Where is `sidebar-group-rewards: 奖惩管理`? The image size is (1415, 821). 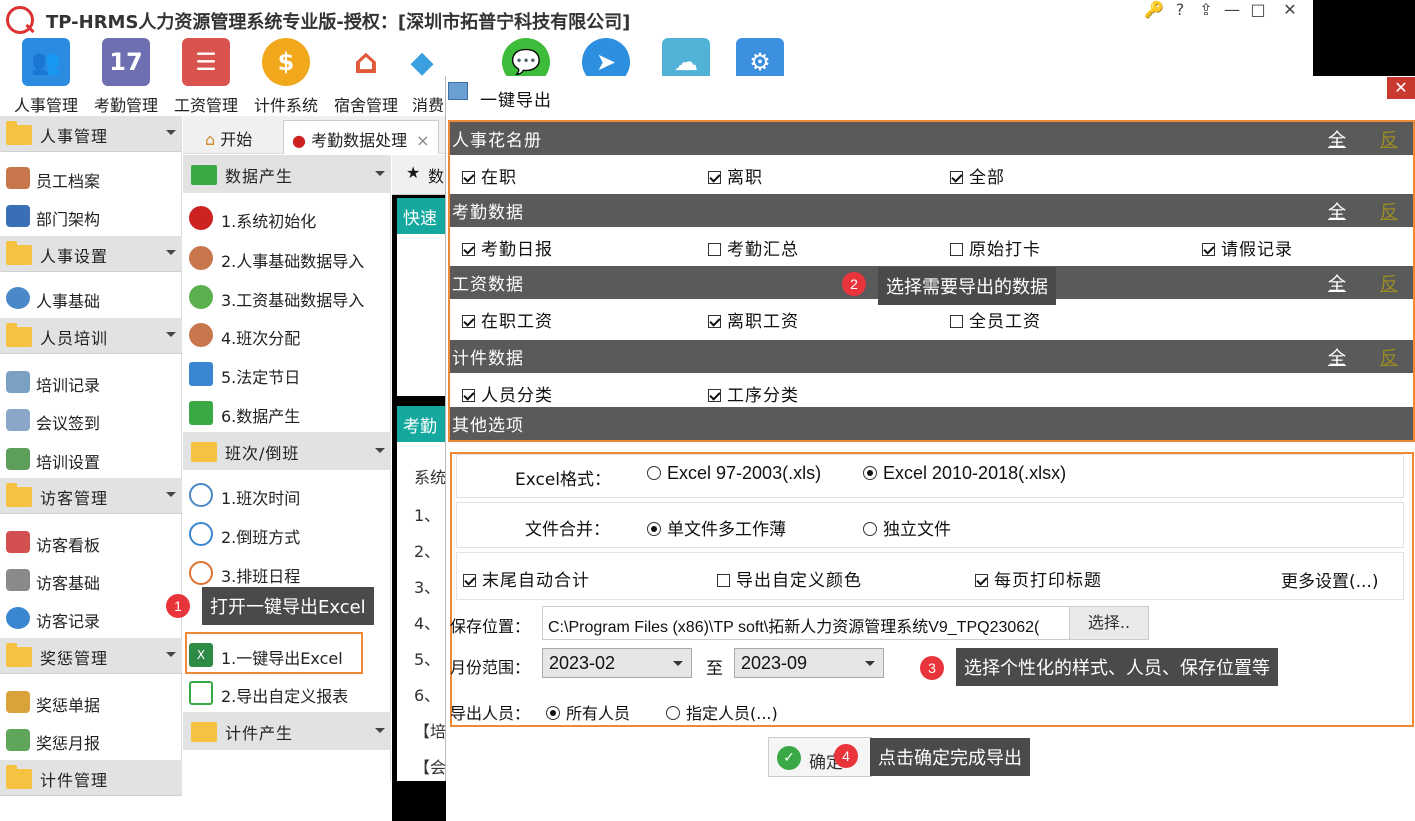
sidebar-group-rewards: 奖惩管理 is located at coordinates (91, 656).